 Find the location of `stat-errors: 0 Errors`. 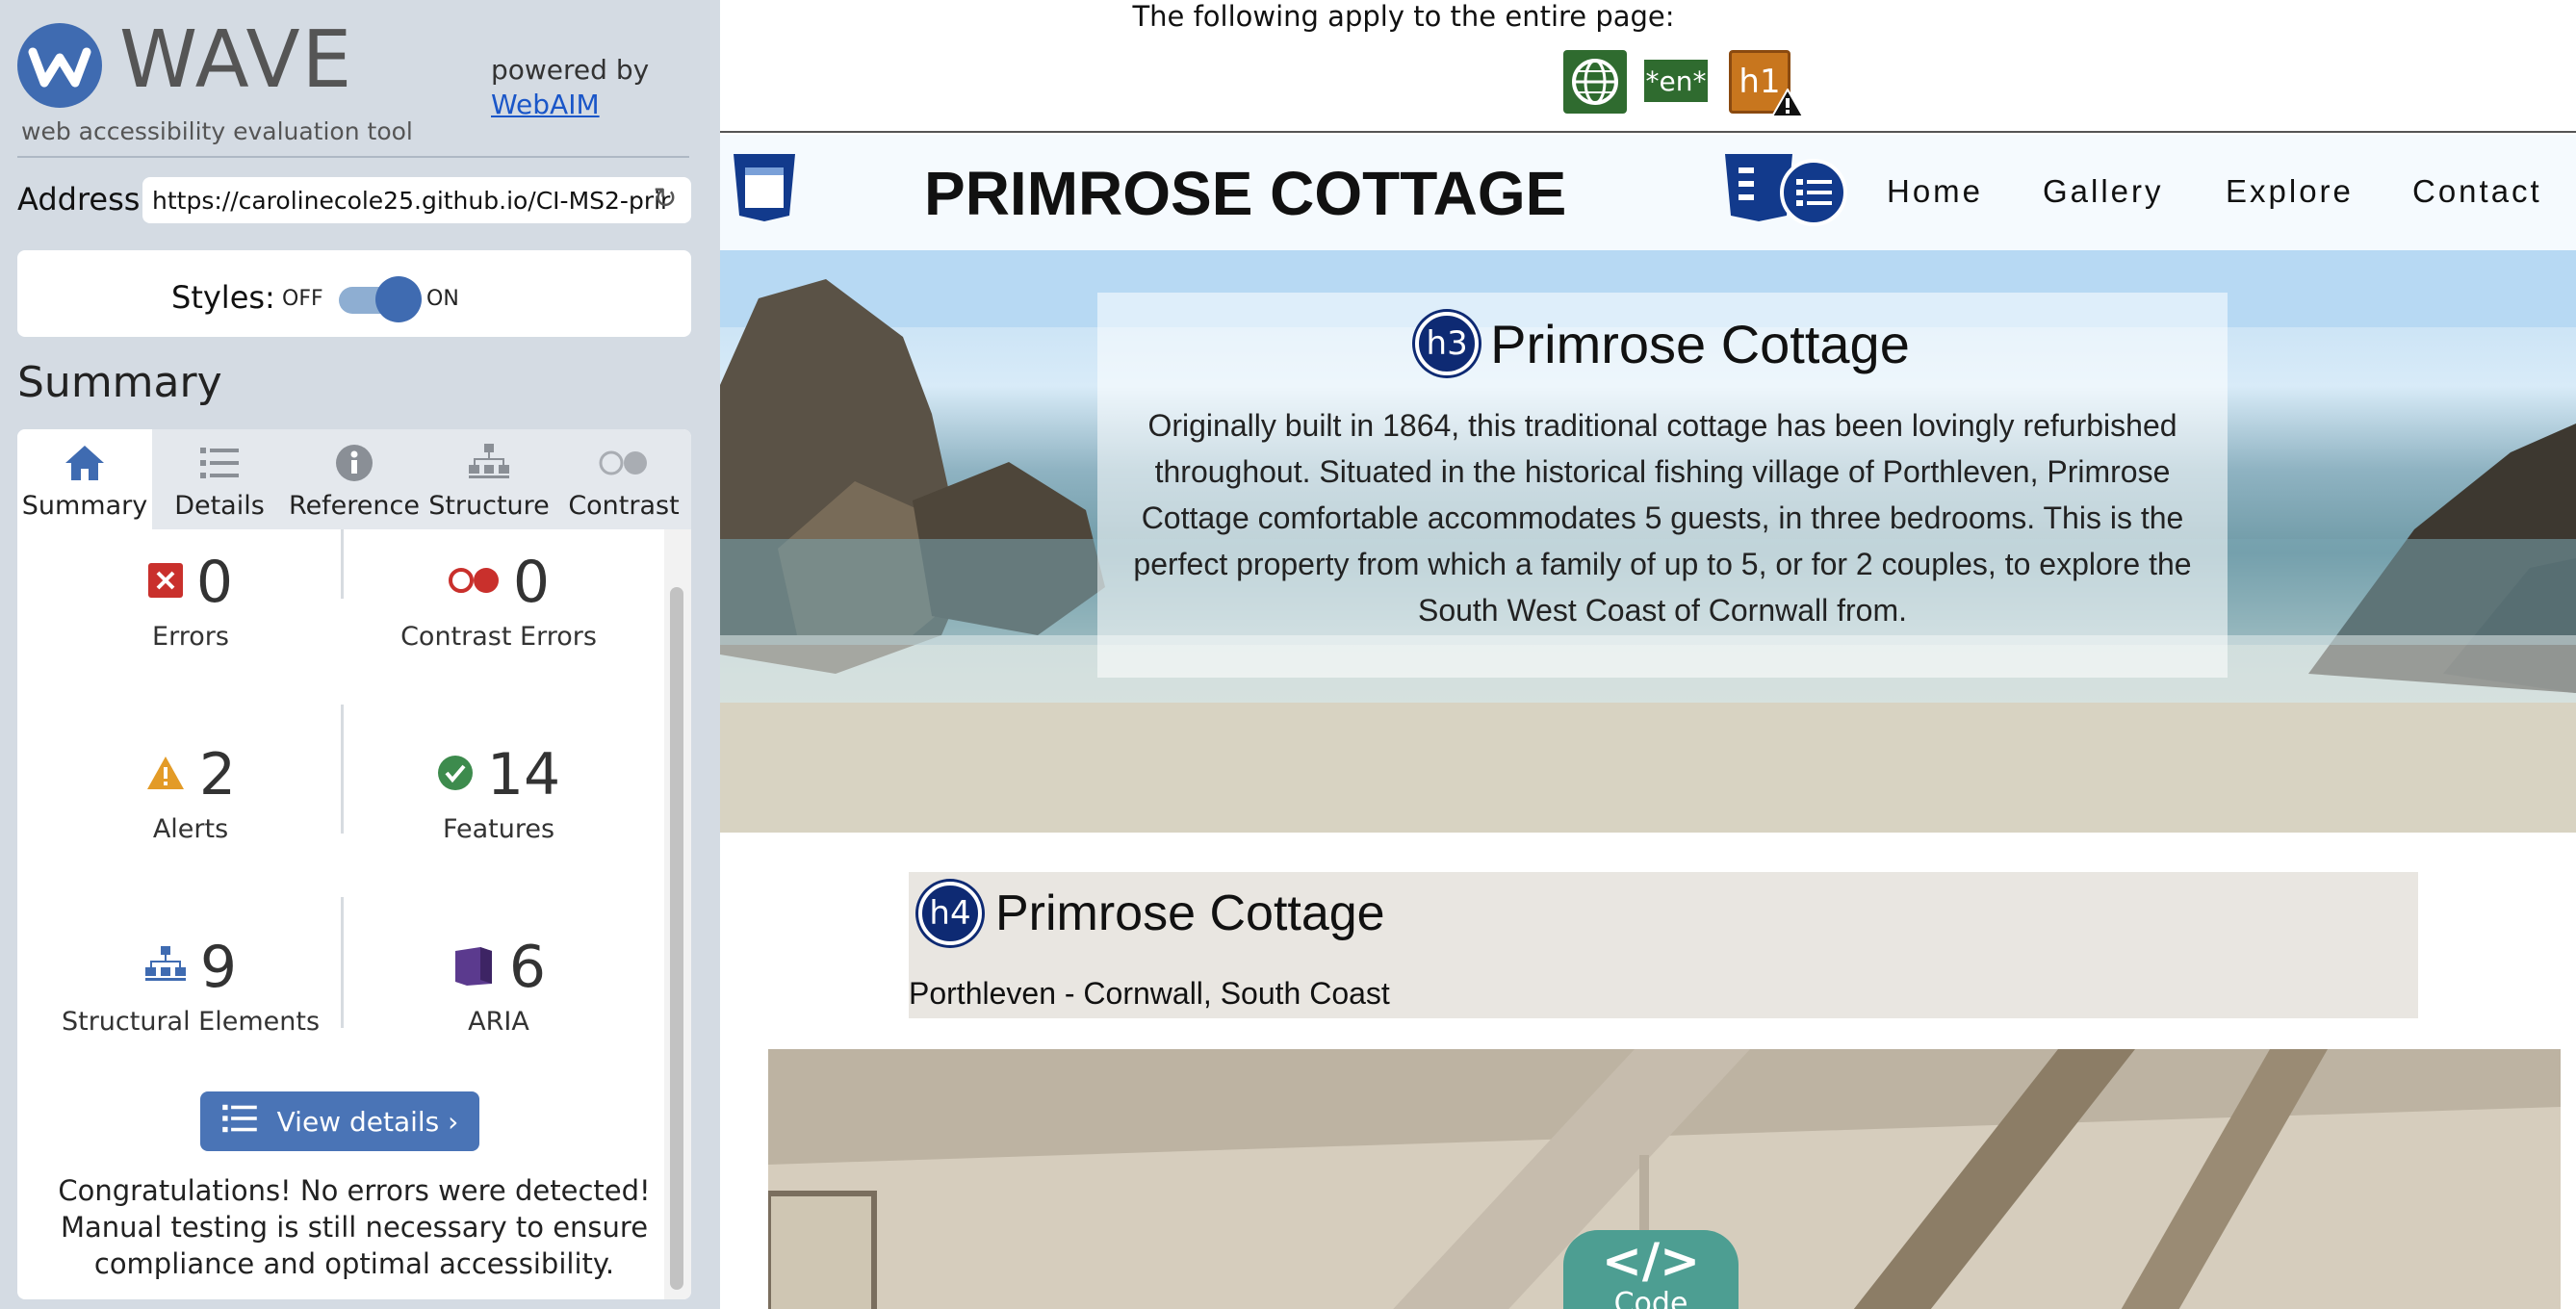

stat-errors: 0 Errors is located at coordinates (191, 600).